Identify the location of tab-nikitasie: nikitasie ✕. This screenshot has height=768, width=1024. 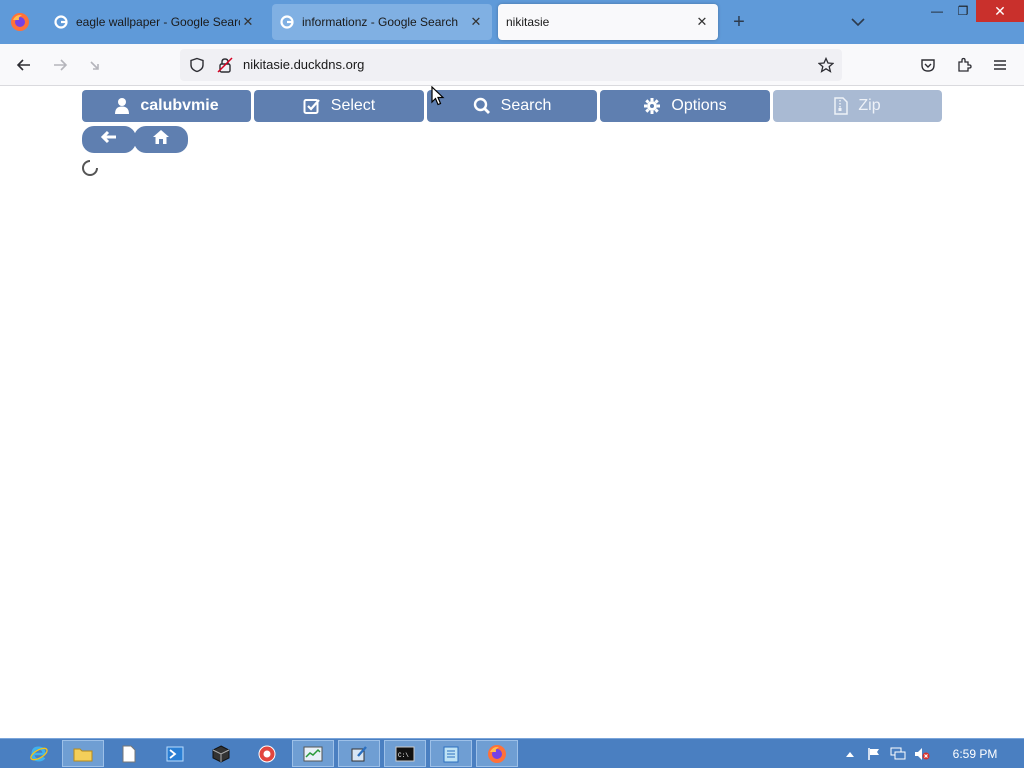
(608, 22).